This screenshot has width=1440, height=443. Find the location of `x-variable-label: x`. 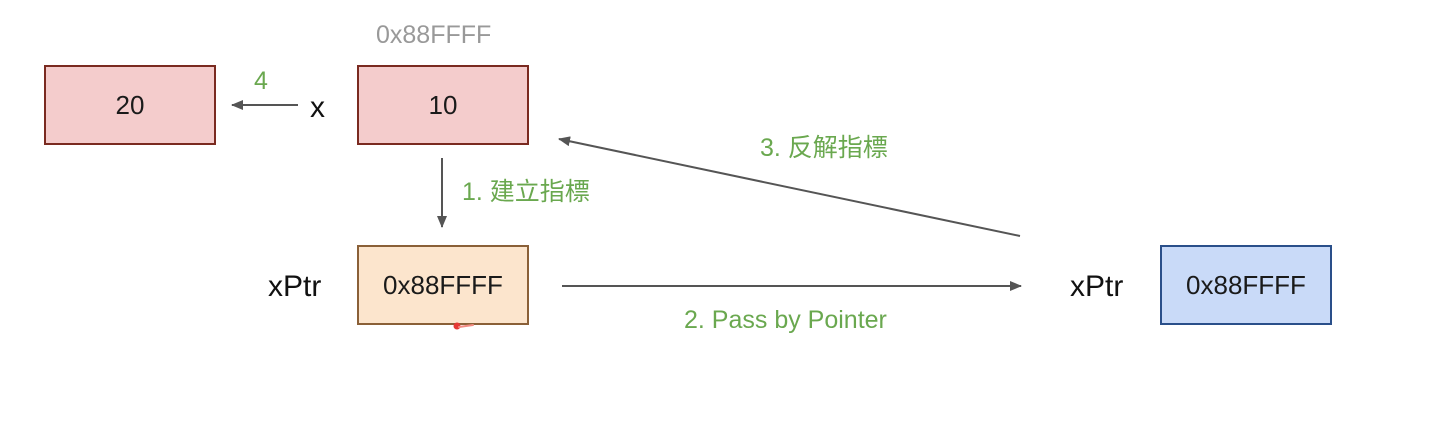

x-variable-label: x is located at coordinates (317, 107).